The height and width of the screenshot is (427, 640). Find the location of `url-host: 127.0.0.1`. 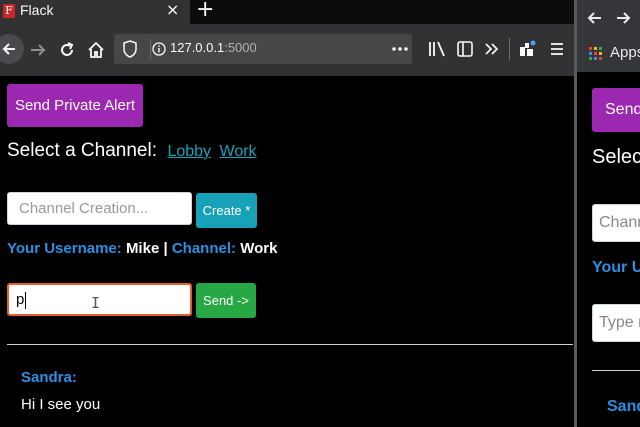

url-host: 127.0.0.1 is located at coordinates (197, 47).